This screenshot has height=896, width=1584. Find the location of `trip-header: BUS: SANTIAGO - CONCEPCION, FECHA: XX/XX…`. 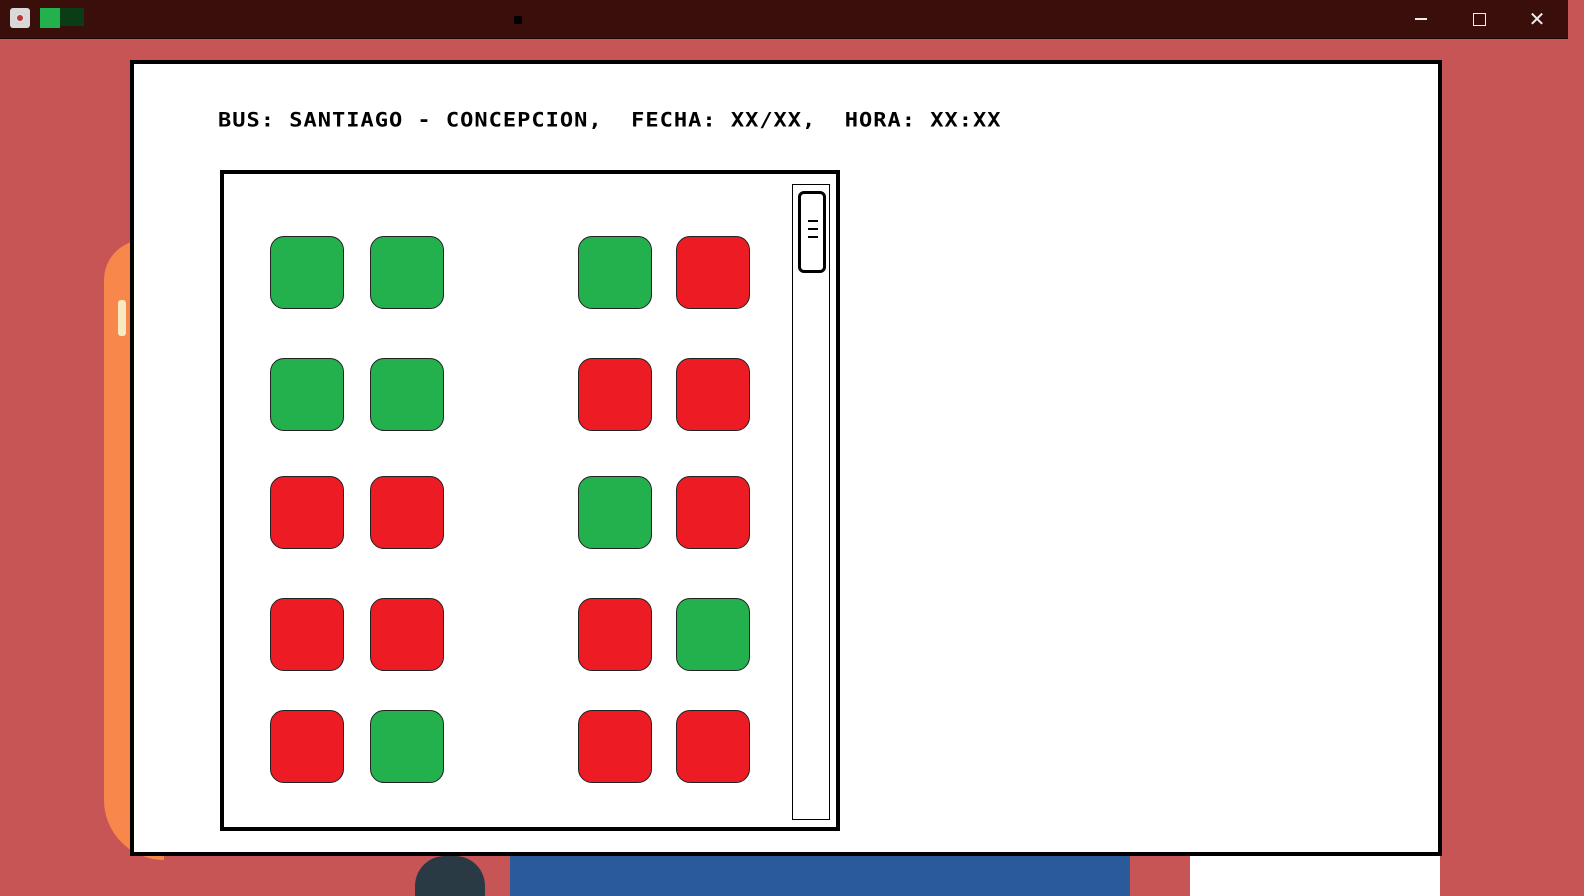

trip-header: BUS: SANTIAGO - CONCEPCION, FECHA: XX/XX… is located at coordinates (610, 120).